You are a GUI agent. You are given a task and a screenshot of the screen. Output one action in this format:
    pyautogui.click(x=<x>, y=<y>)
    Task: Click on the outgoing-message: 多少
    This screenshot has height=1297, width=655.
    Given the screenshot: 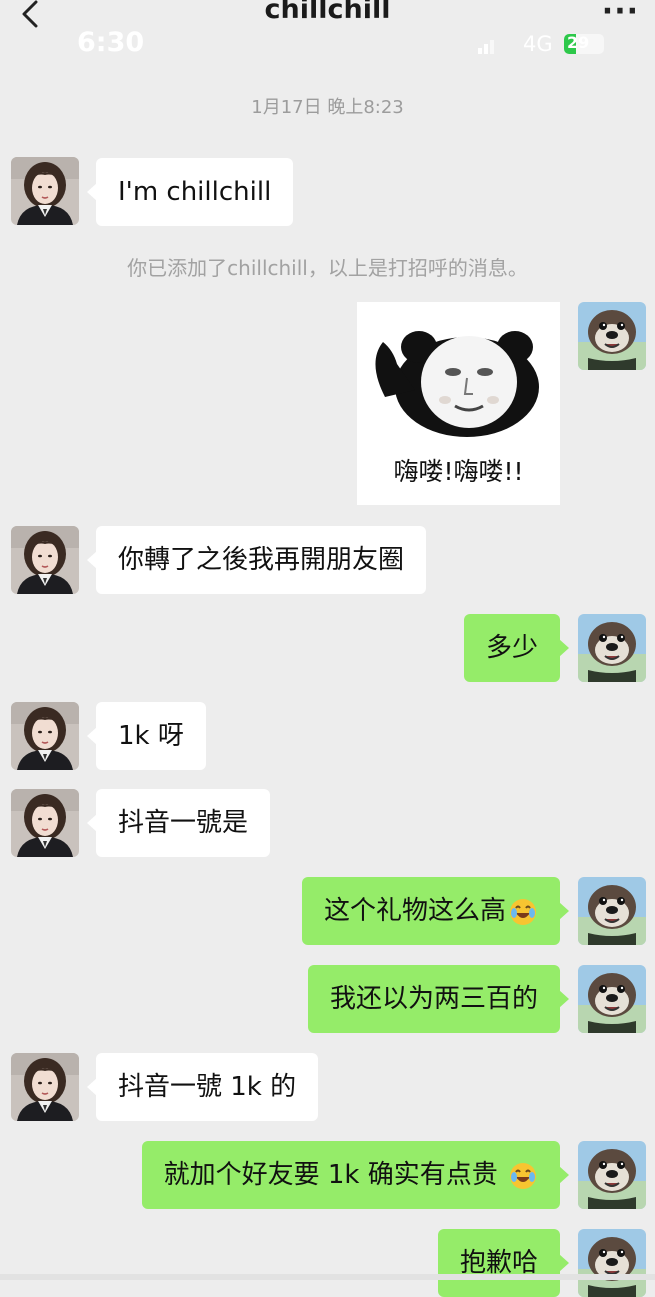 What is the action you would take?
    pyautogui.click(x=516, y=648)
    